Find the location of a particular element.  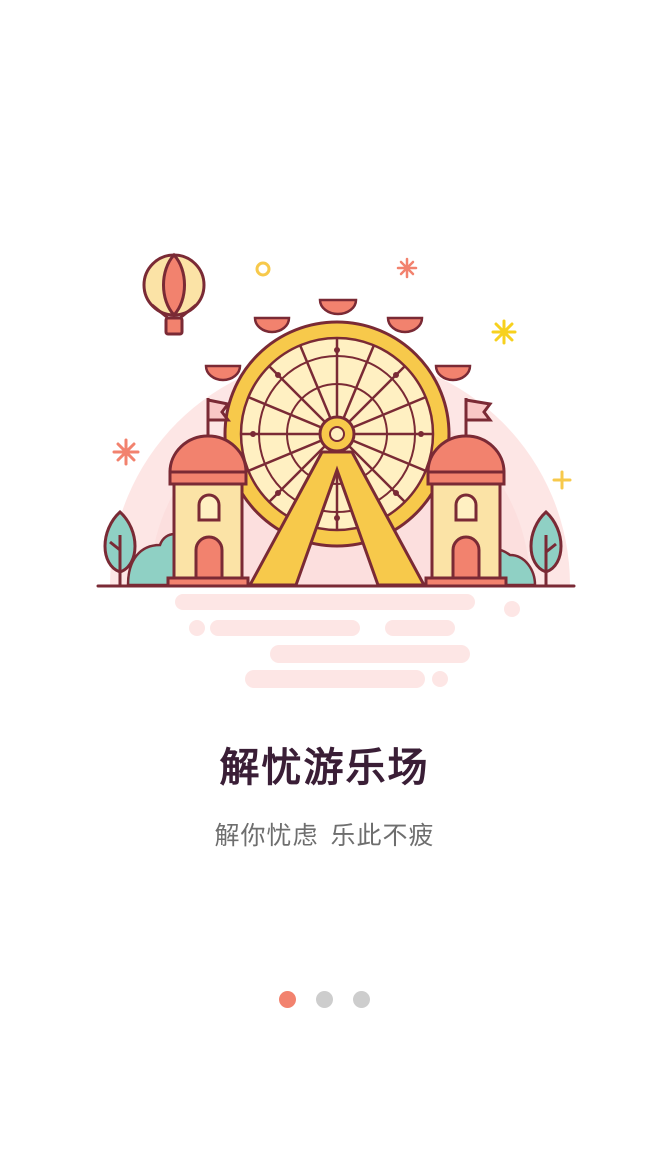

page-indicator is located at coordinates (324, 999).